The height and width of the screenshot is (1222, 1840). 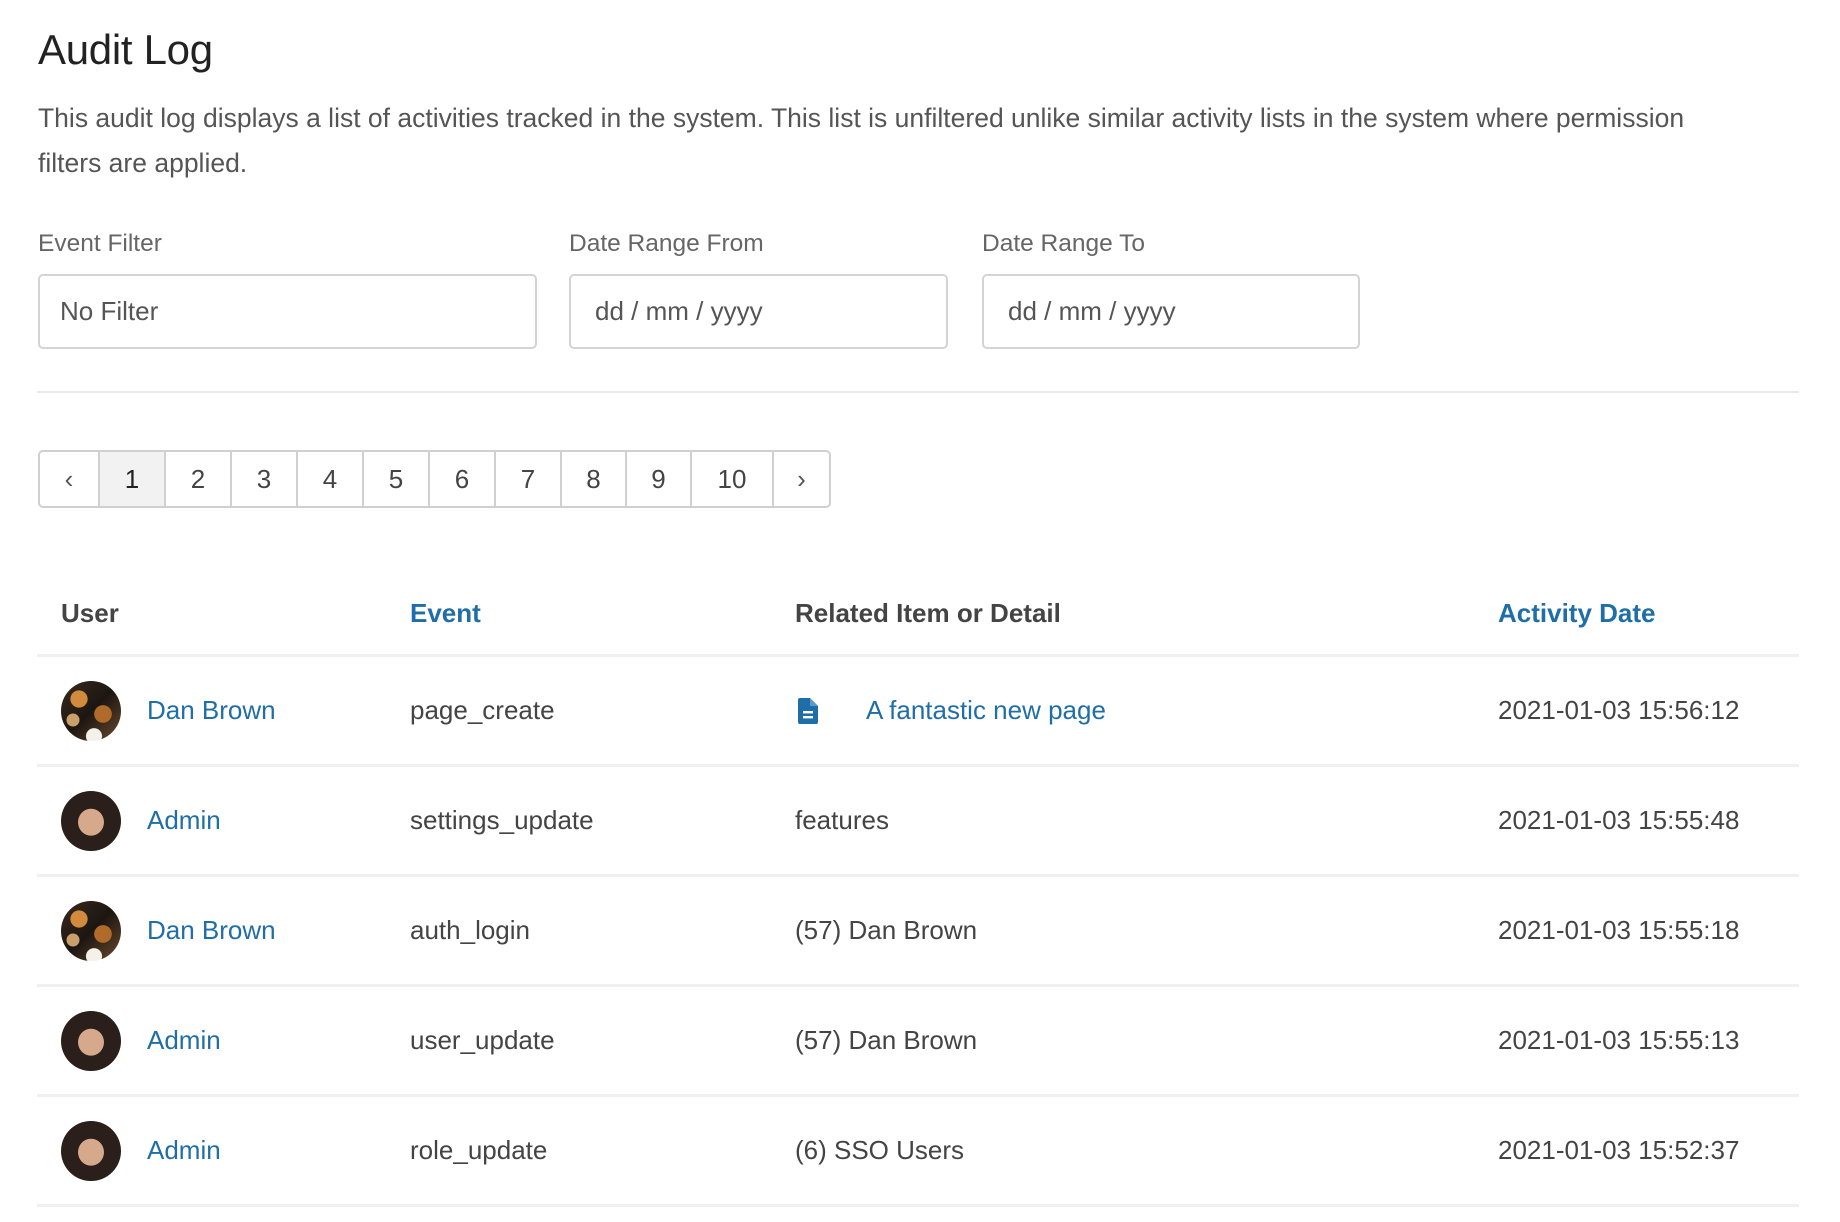 What do you see at coordinates (602, 1151) in the screenshot?
I see `event-type: role_update` at bounding box center [602, 1151].